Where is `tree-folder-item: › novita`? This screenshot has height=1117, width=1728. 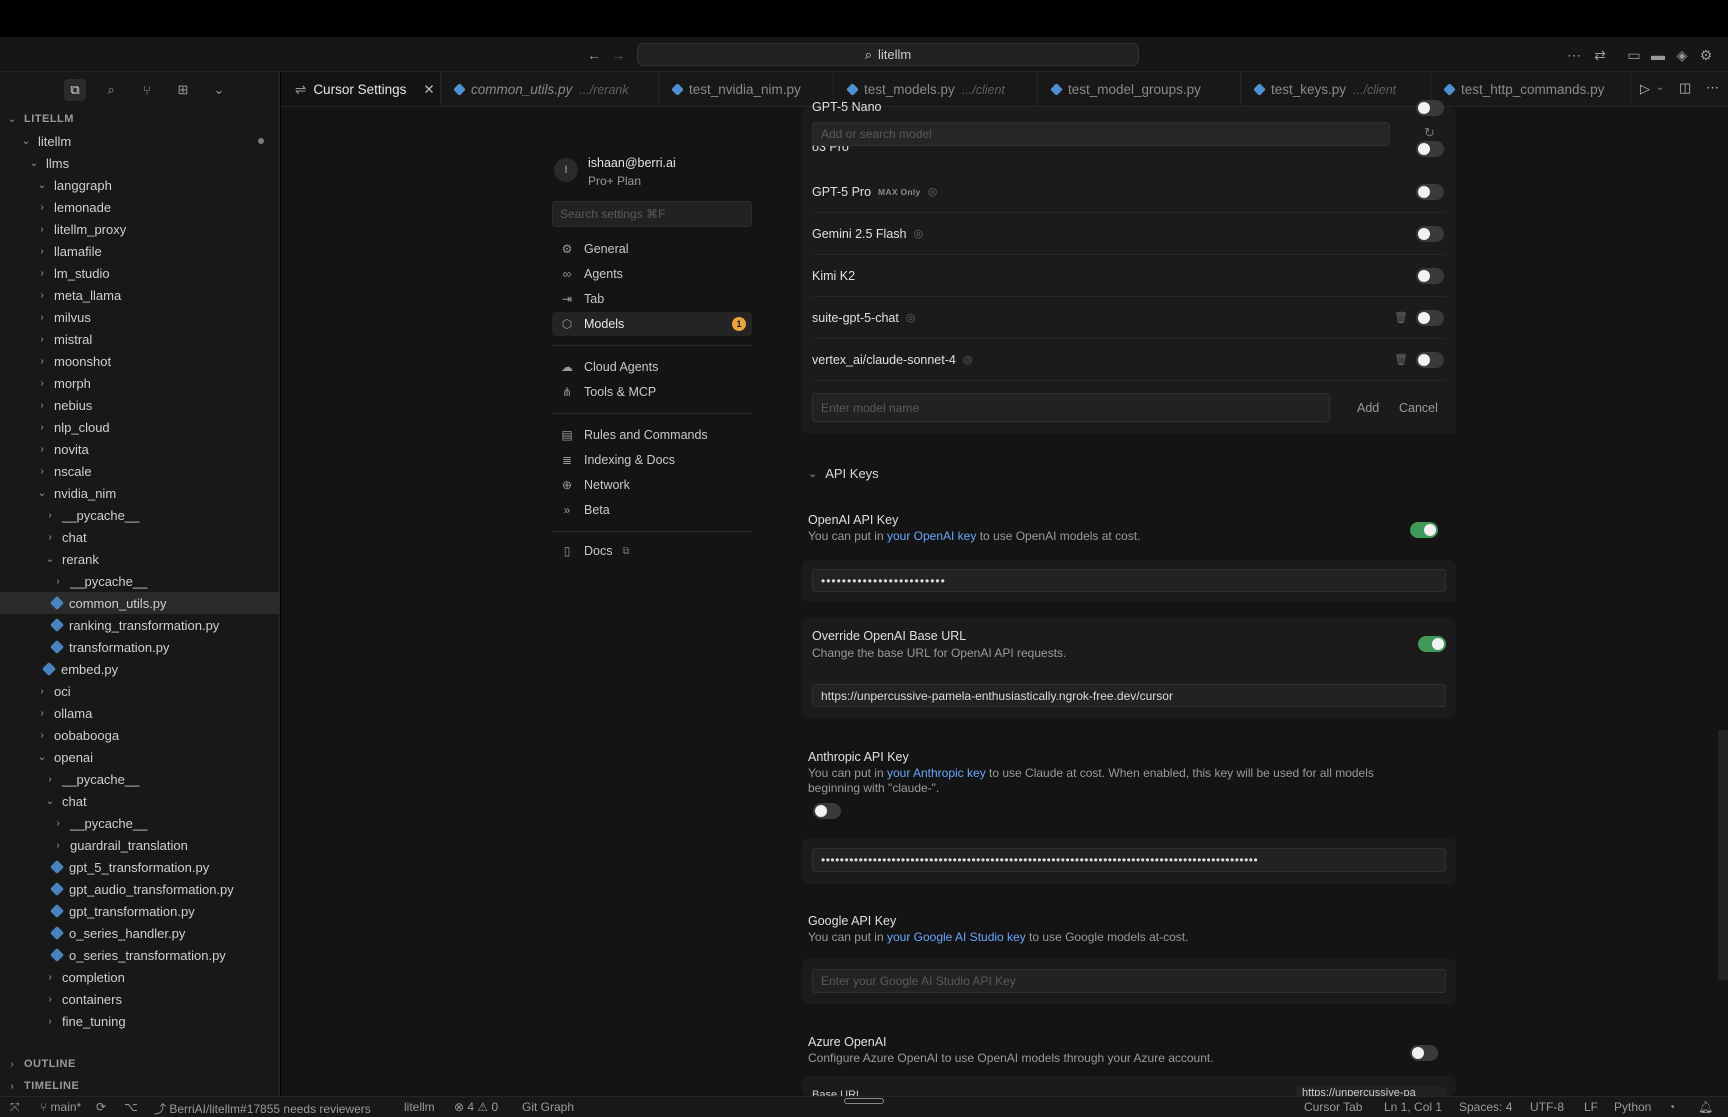 tree-folder-item: › novita is located at coordinates (139, 449).